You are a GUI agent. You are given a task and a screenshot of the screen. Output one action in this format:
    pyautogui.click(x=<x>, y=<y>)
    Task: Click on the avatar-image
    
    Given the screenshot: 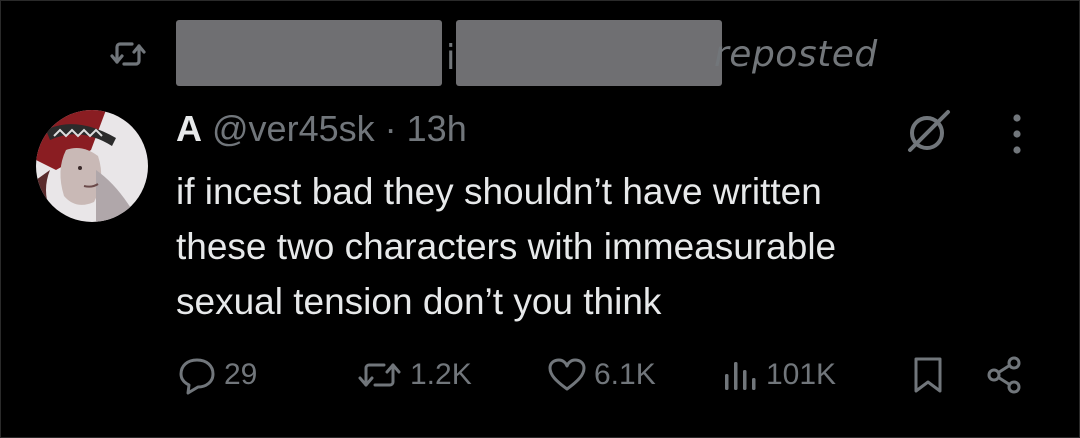 What is the action you would take?
    pyautogui.click(x=92, y=166)
    